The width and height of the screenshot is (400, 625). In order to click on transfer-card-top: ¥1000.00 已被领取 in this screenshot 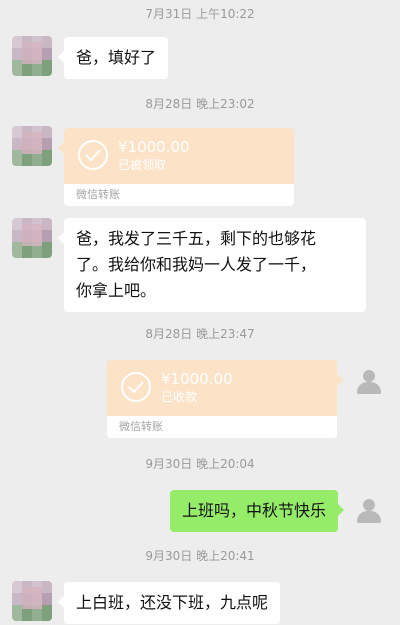, I will do `click(176, 156)`.